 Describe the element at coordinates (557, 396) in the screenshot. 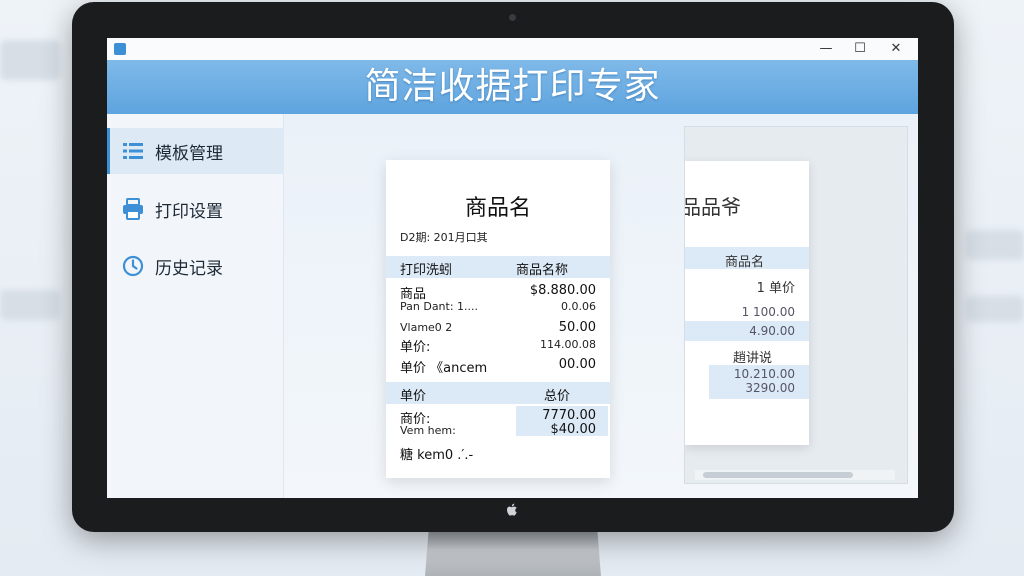

I see `receipt-total-header-right: 总价` at that location.